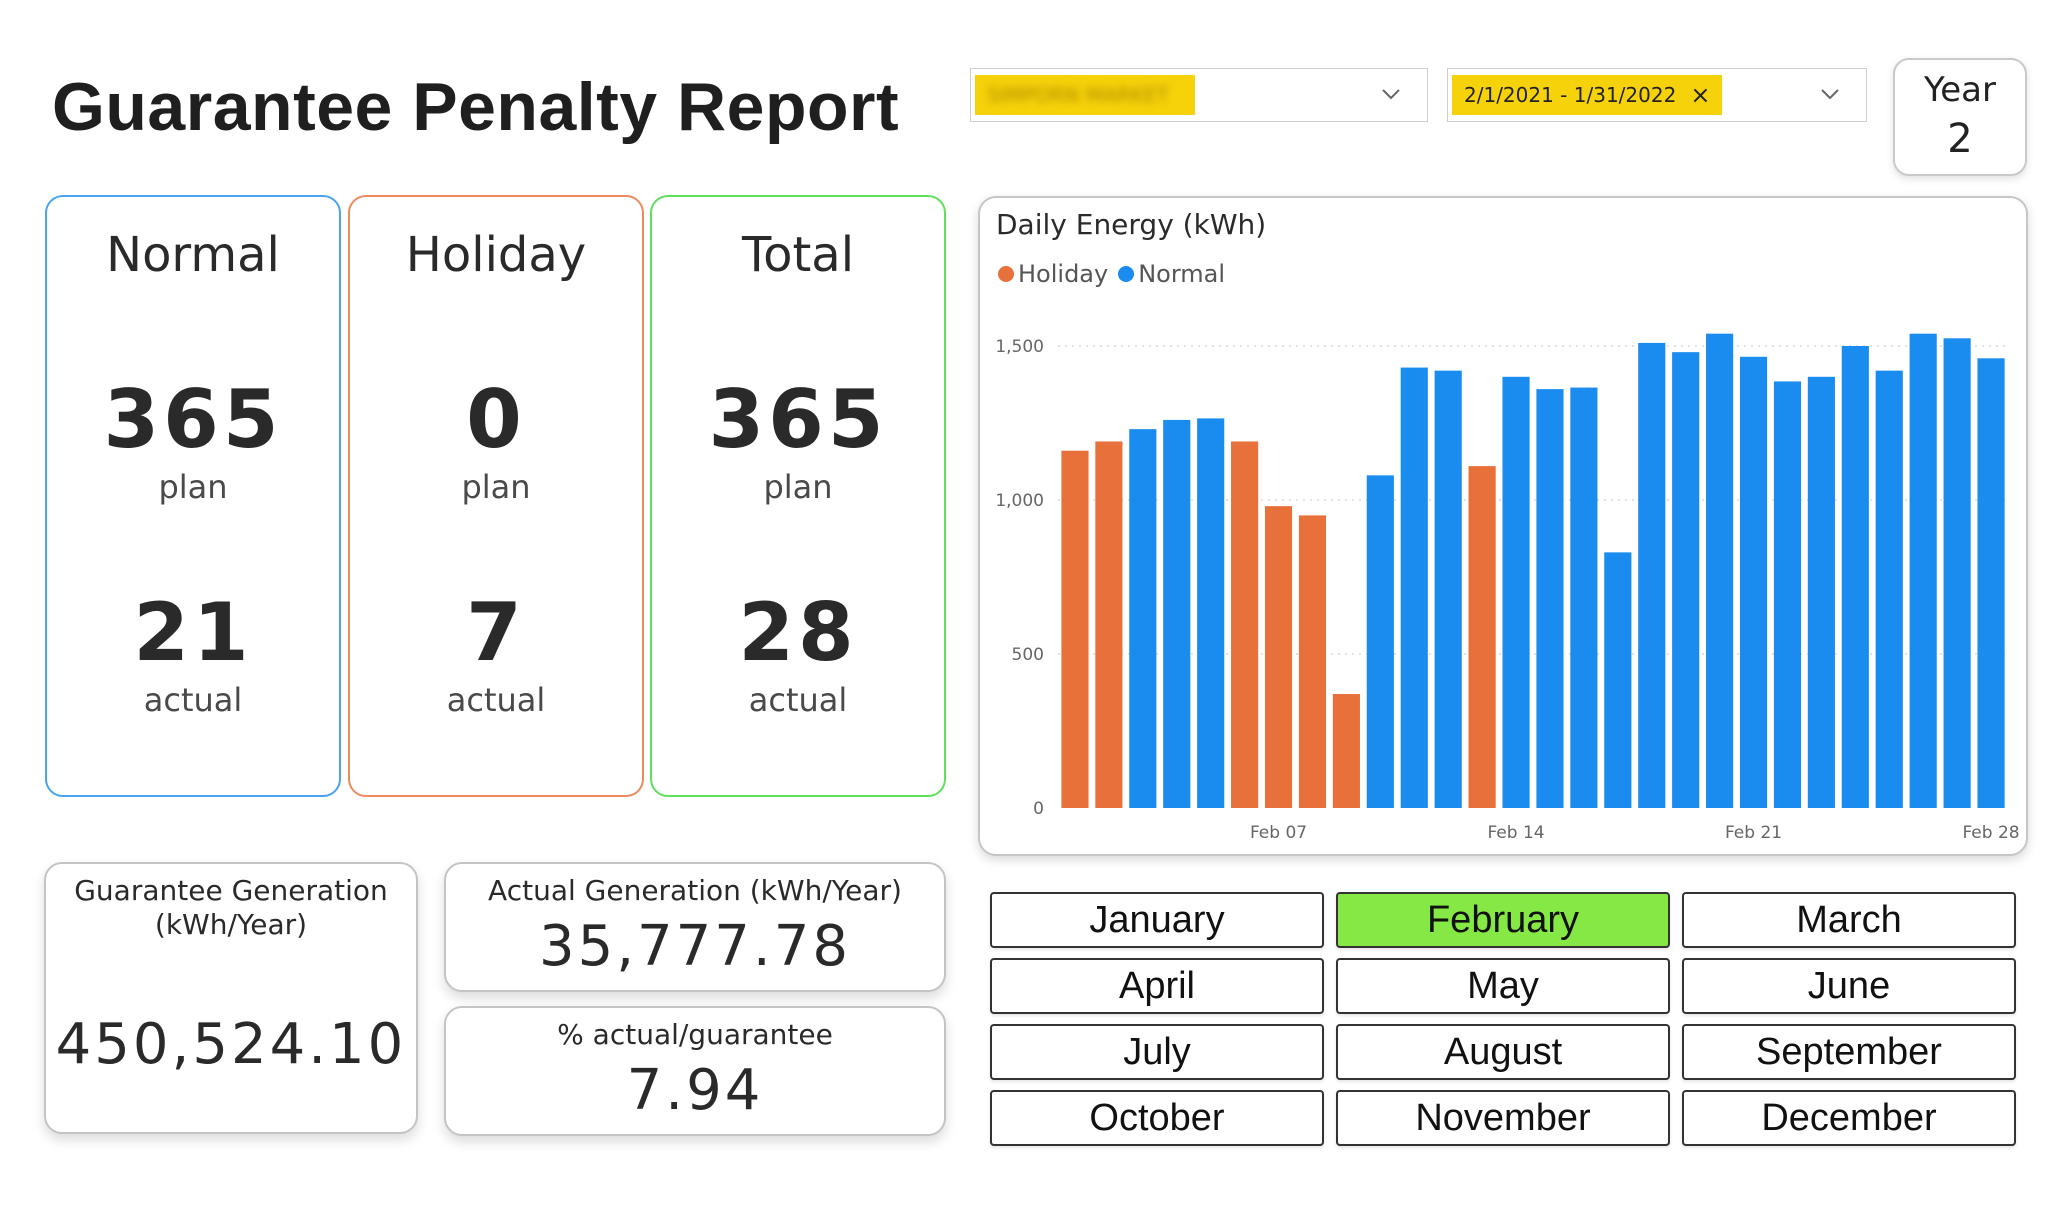  I want to click on actual-generation-card: Actual Generation (kWh/Year) 35,777.78, so click(695, 927).